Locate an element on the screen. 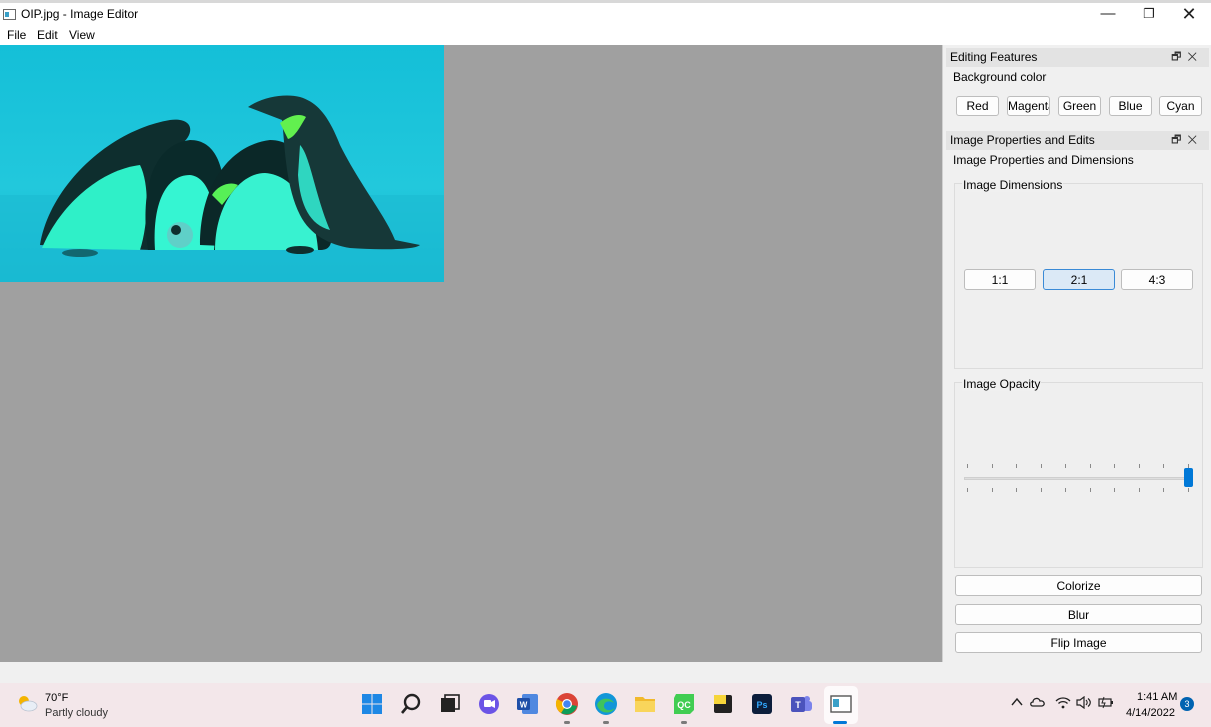 This screenshot has height=727, width=1211. green-button: Green is located at coordinates (1079, 106).